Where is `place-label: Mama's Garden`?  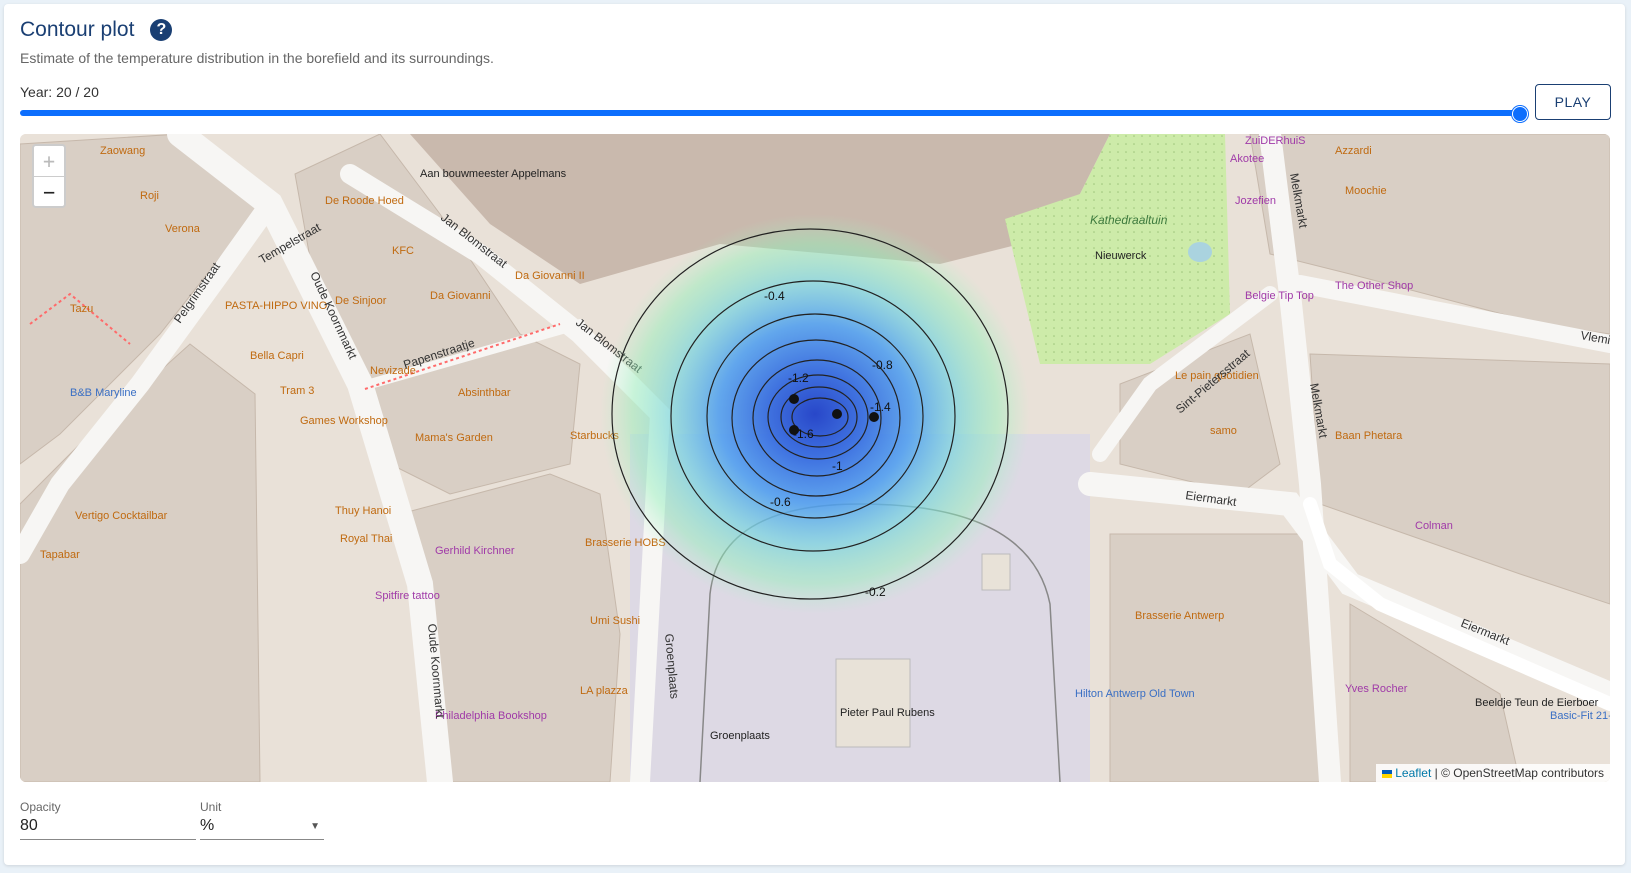
place-label: Mama's Garden is located at coordinates (454, 438).